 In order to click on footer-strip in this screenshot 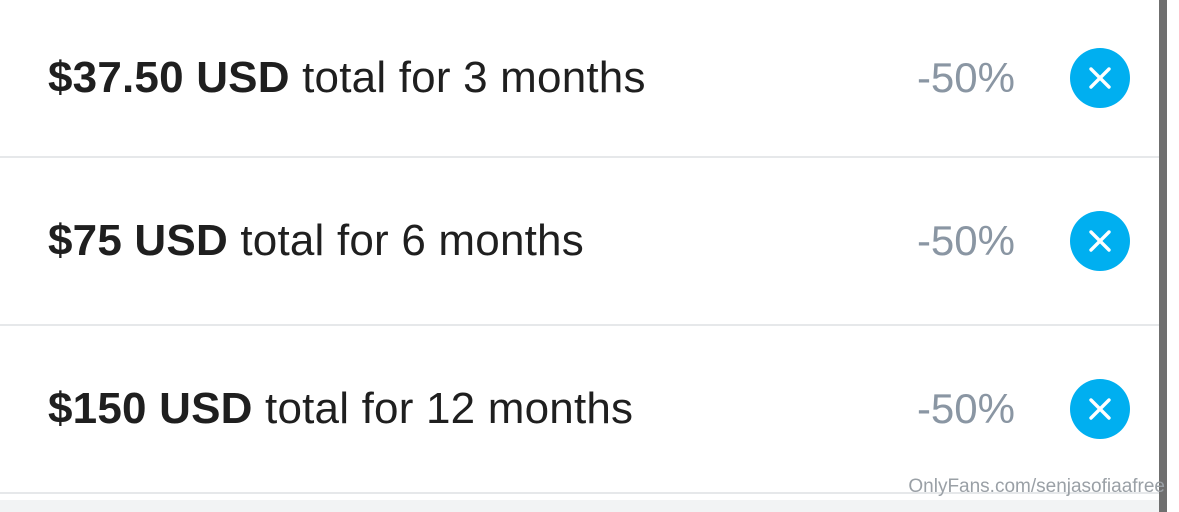, I will do `click(580, 506)`.